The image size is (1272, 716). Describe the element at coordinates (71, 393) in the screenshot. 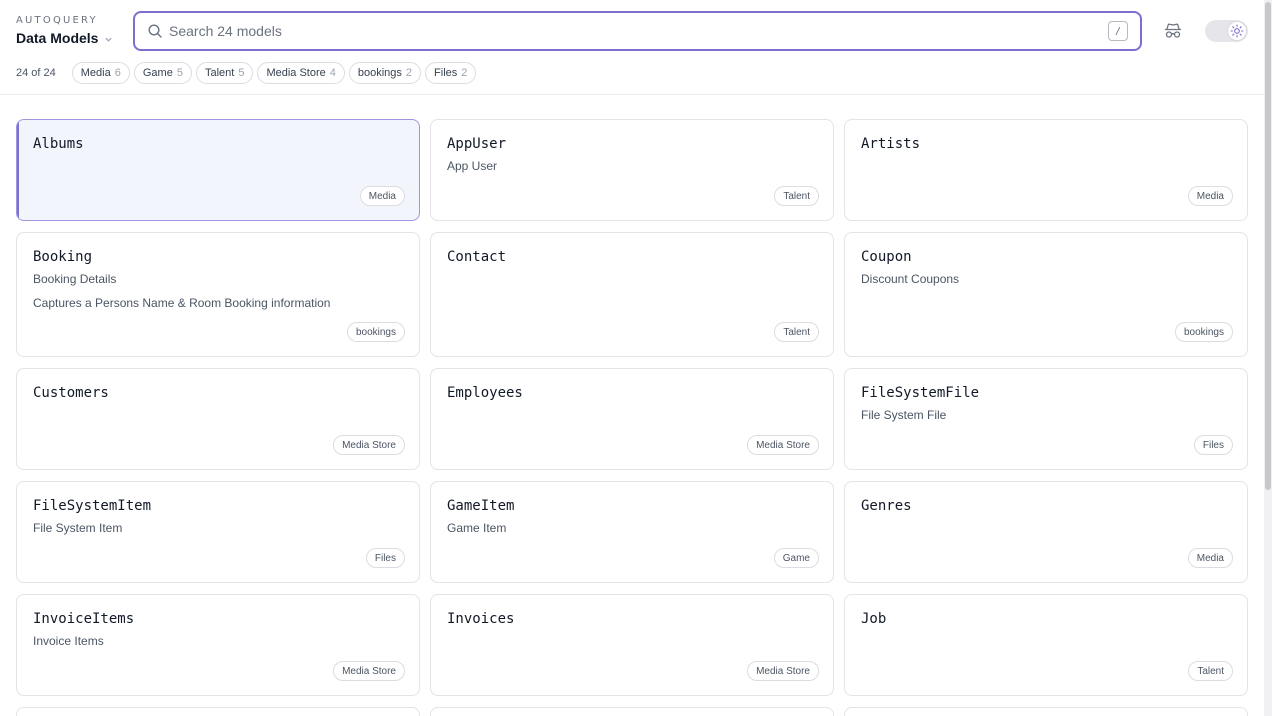

I see `model-name: Customers` at that location.